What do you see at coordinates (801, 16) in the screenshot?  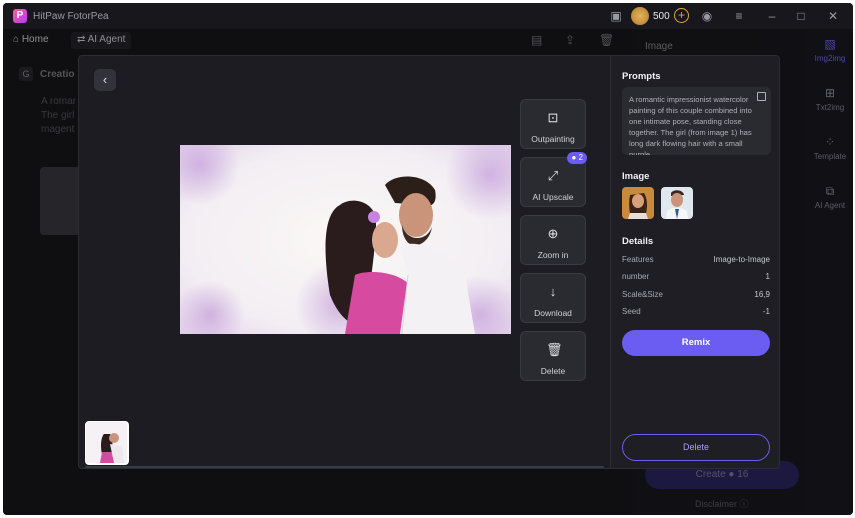 I see `maximize-button: □` at bounding box center [801, 16].